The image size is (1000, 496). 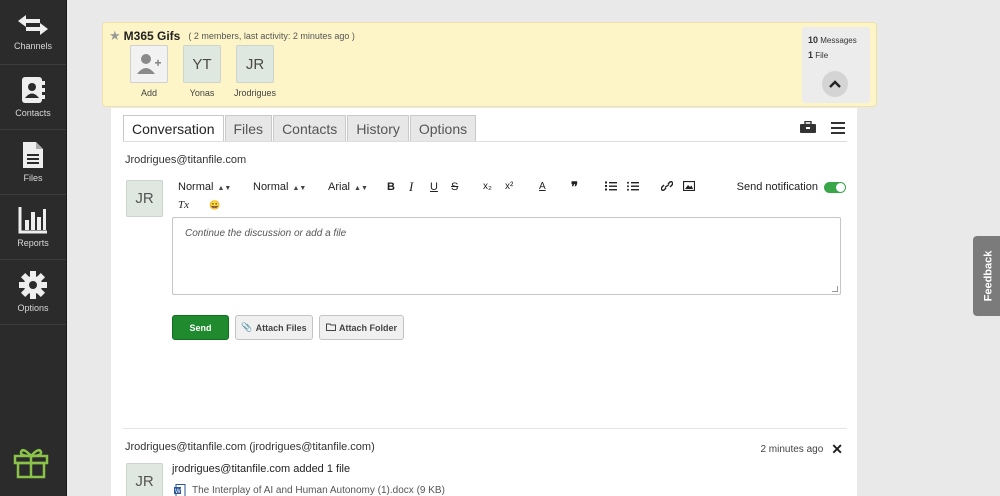 What do you see at coordinates (792, 449) in the screenshot?
I see `activity-time: 2 minutes ago` at bounding box center [792, 449].